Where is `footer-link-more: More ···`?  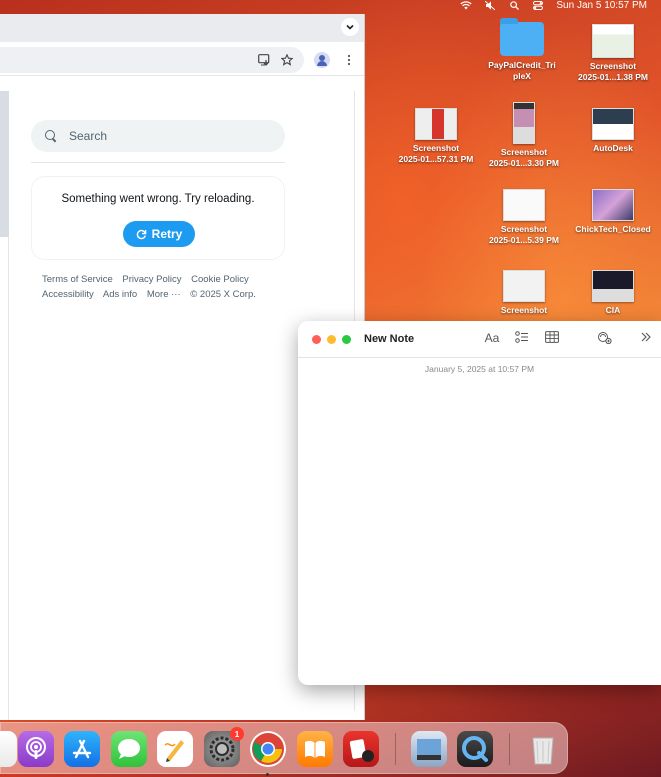
footer-link-more: More ··· is located at coordinates (164, 294).